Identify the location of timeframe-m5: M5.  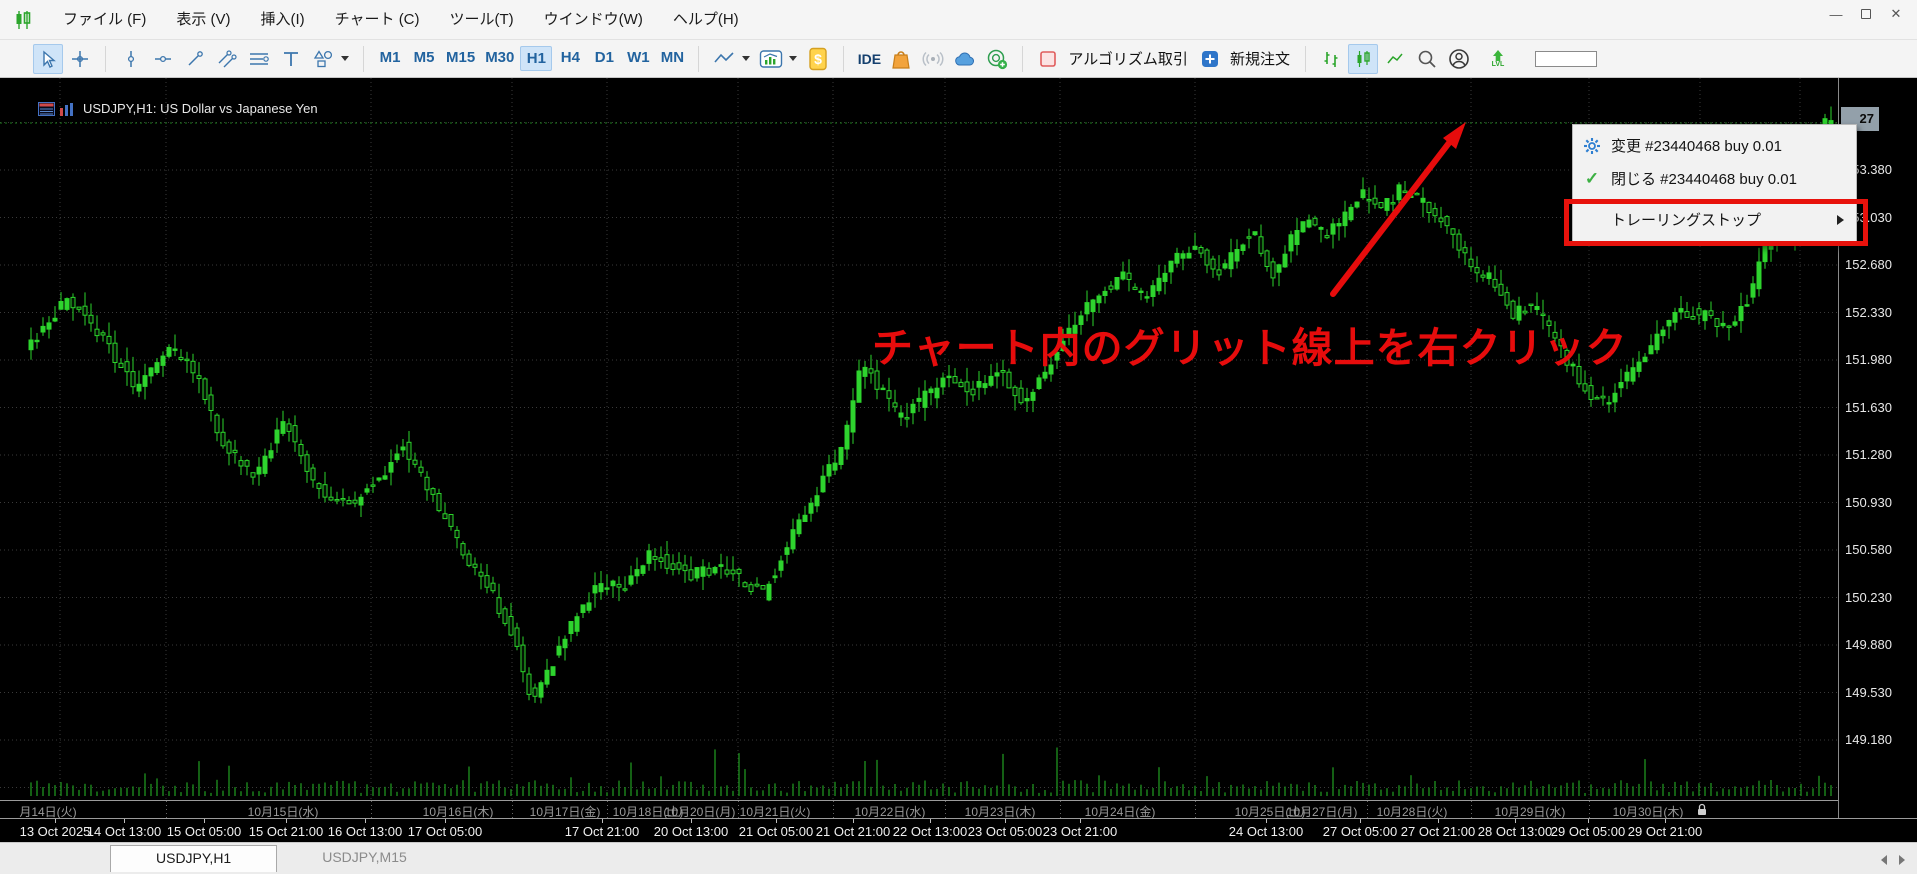
(424, 58).